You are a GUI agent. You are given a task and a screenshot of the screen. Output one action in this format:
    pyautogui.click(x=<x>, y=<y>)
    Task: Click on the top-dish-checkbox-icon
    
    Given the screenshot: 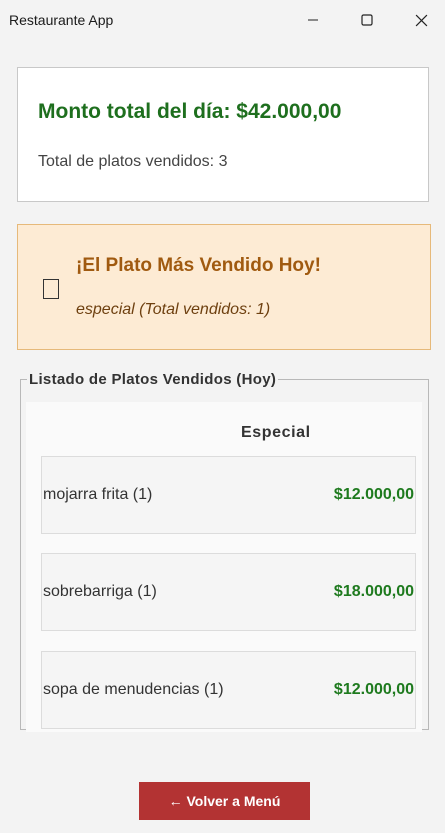 What is the action you would take?
    pyautogui.click(x=51, y=289)
    